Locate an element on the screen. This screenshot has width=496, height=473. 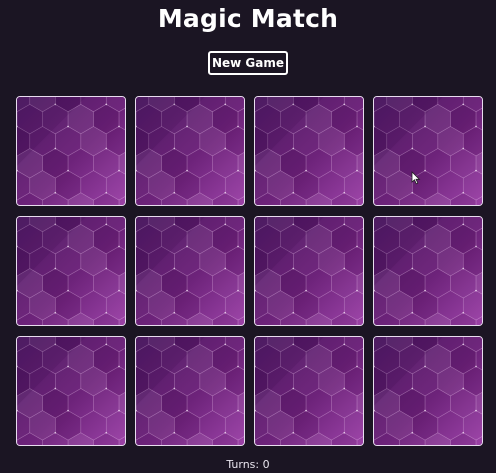
mouse-cursor-icon is located at coordinates (416, 178).